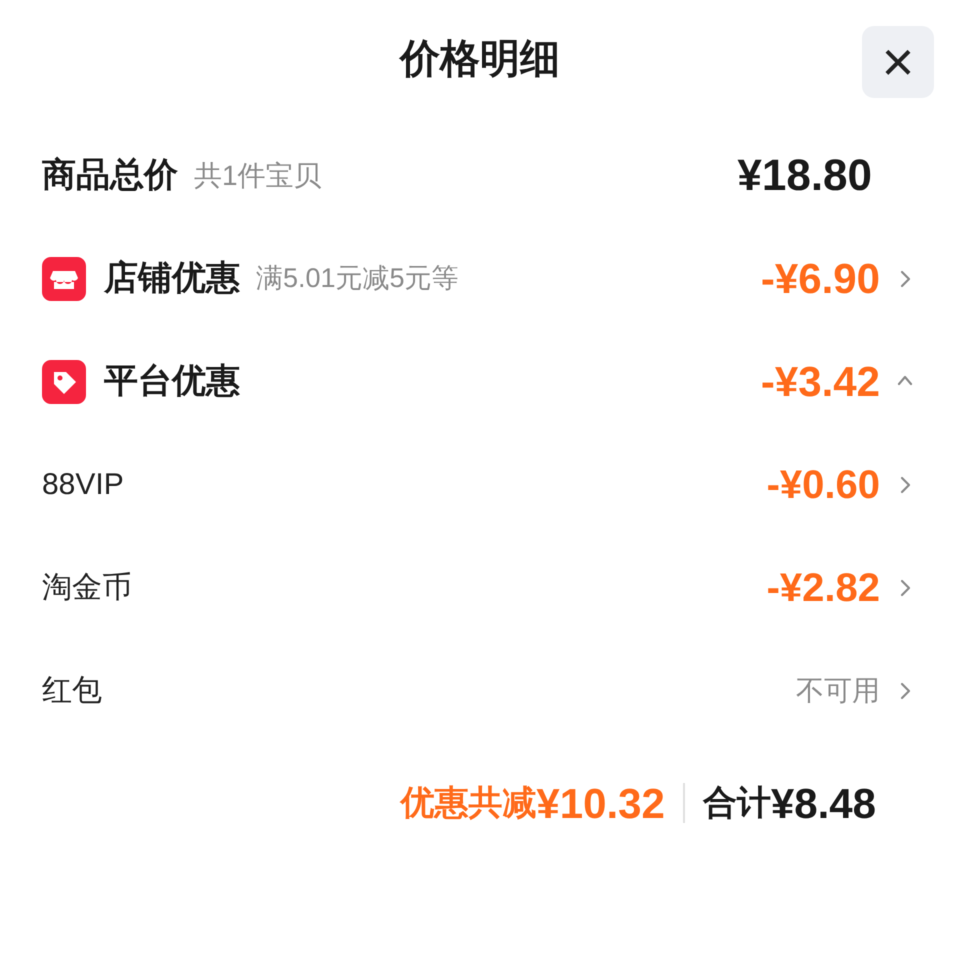 The width and height of the screenshot is (960, 960). I want to click on store-icon, so click(64, 278).